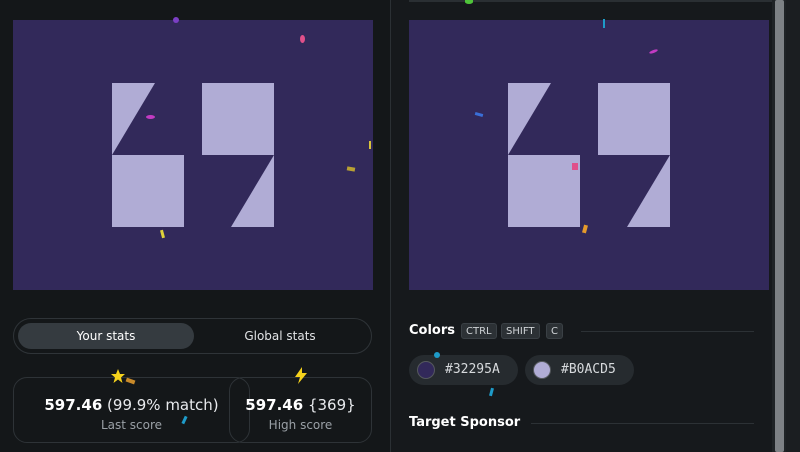  What do you see at coordinates (634, 119) in the screenshot?
I see `target-square-top-right` at bounding box center [634, 119].